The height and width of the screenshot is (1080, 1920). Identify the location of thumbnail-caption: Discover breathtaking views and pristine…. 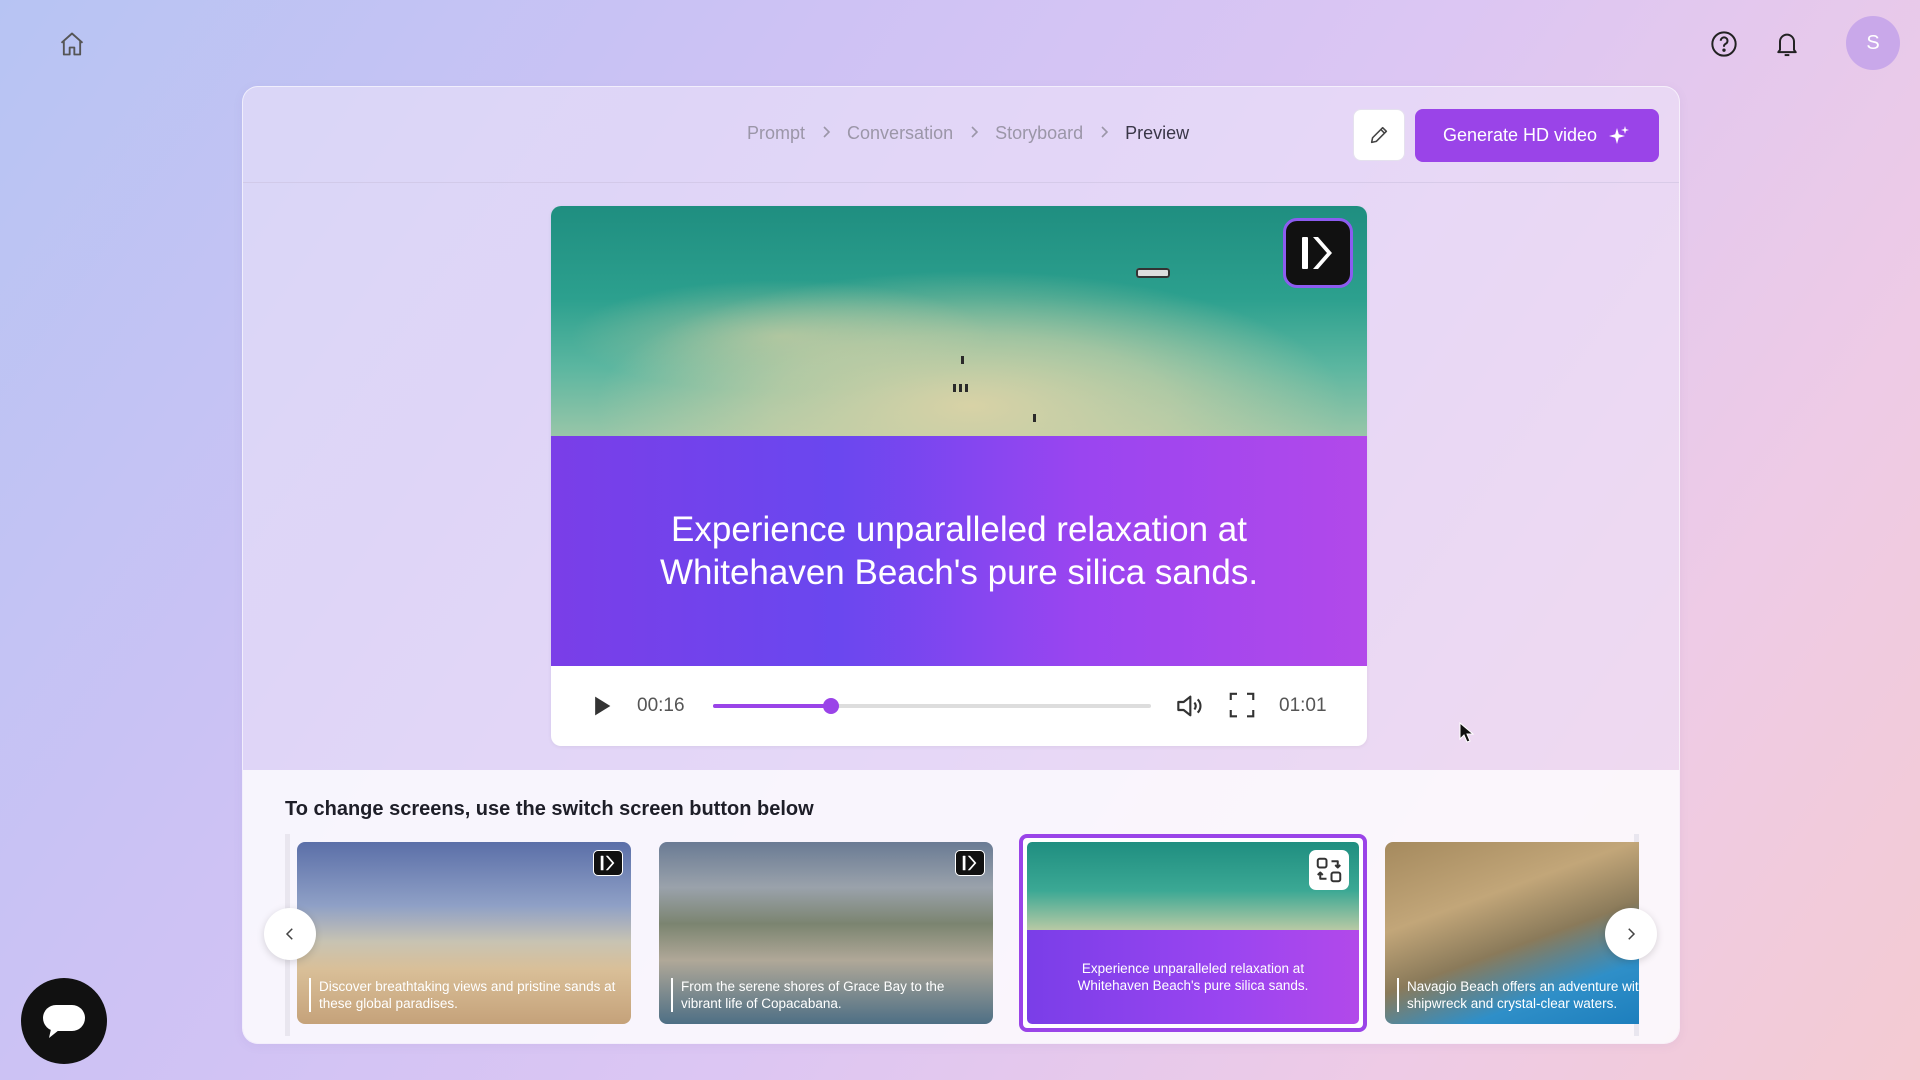
(464, 995).